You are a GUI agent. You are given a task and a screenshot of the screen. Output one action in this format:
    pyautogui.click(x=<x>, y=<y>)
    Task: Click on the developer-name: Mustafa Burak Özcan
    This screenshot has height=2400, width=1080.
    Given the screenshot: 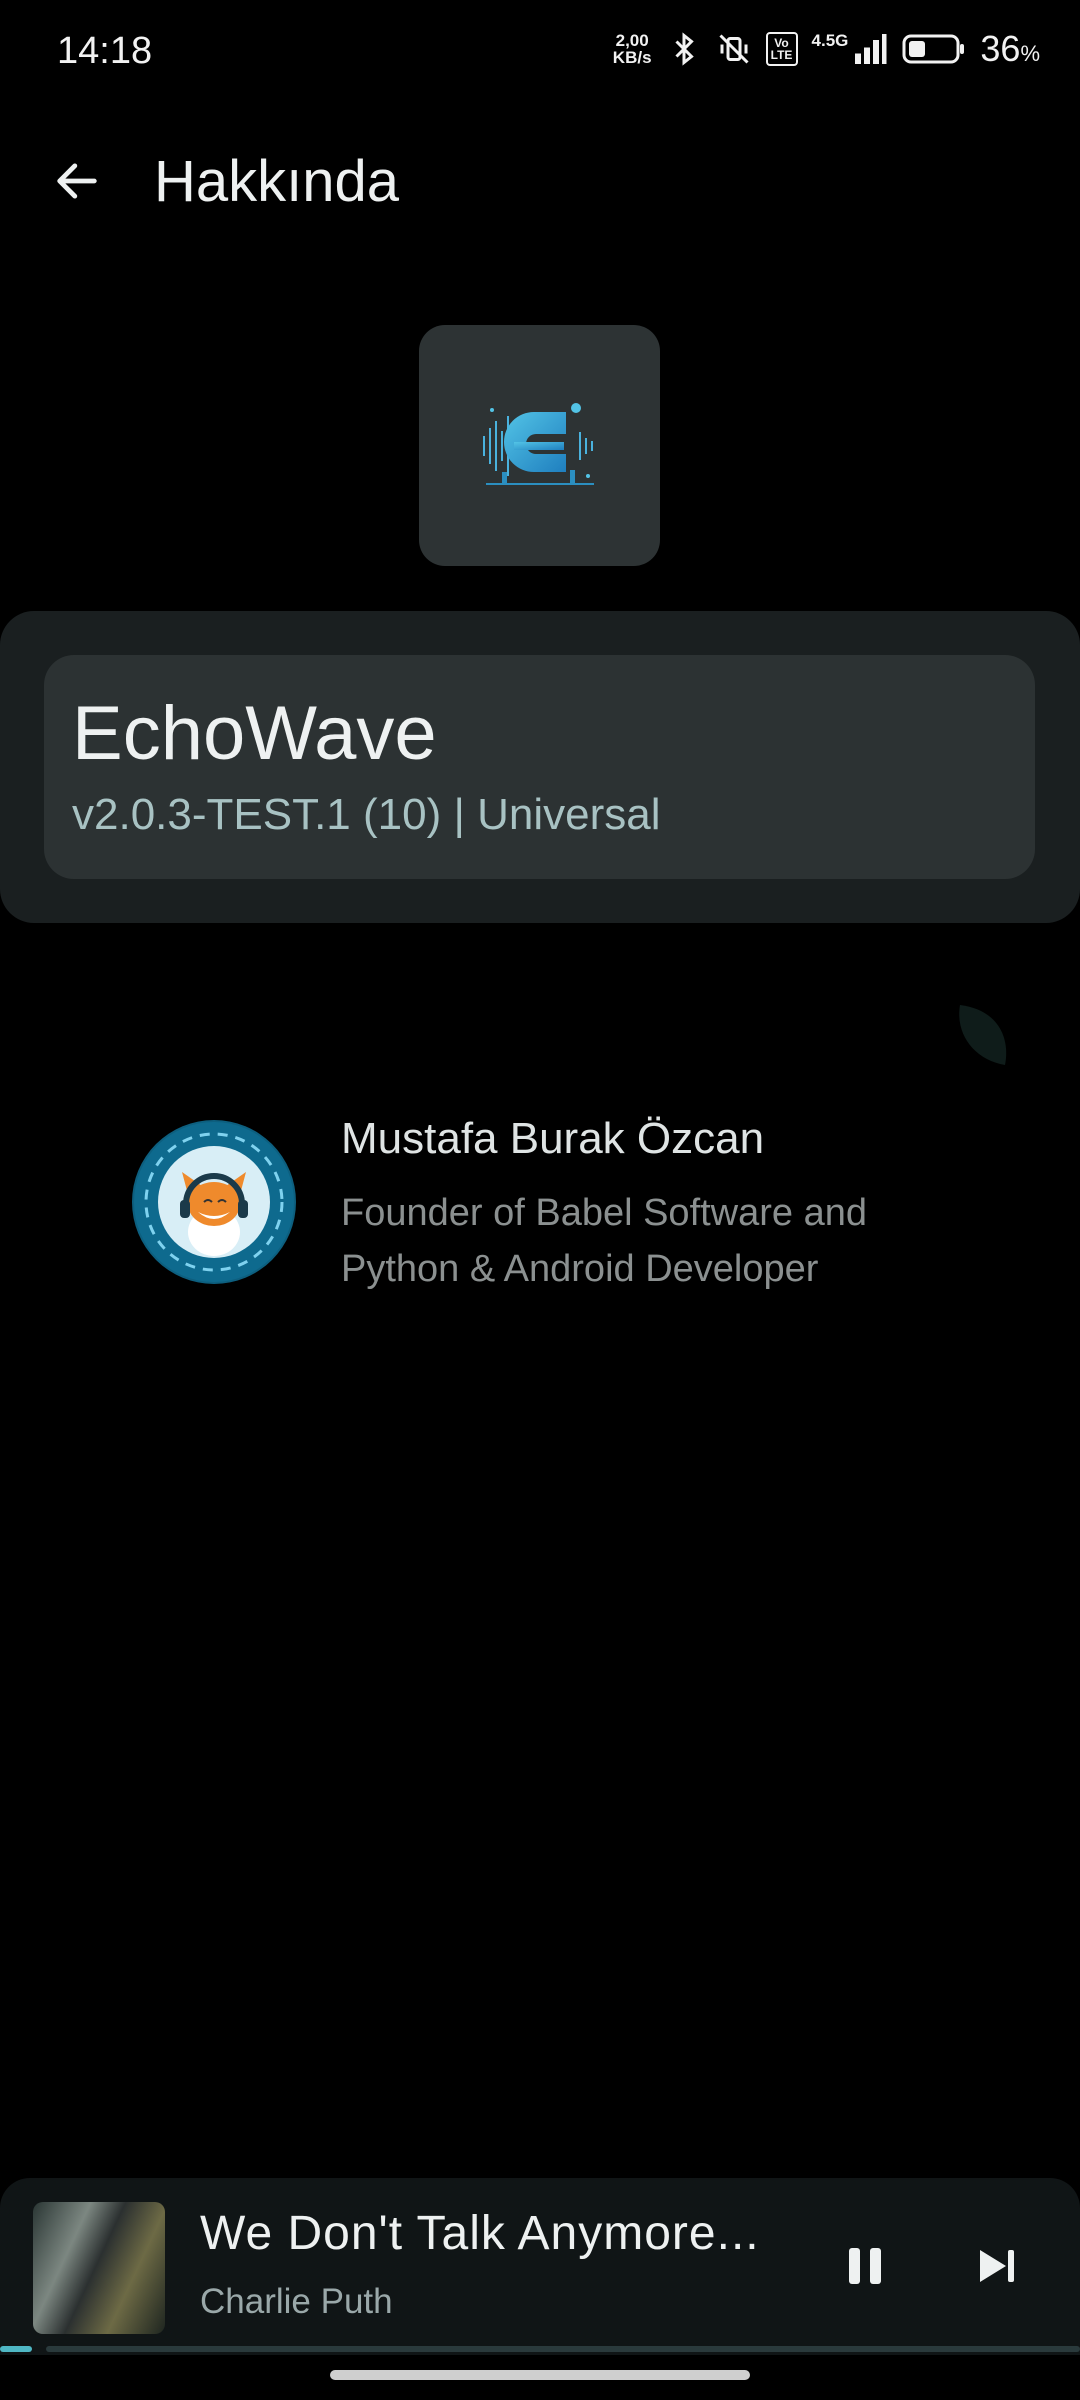 What is the action you would take?
    pyautogui.click(x=553, y=1138)
    